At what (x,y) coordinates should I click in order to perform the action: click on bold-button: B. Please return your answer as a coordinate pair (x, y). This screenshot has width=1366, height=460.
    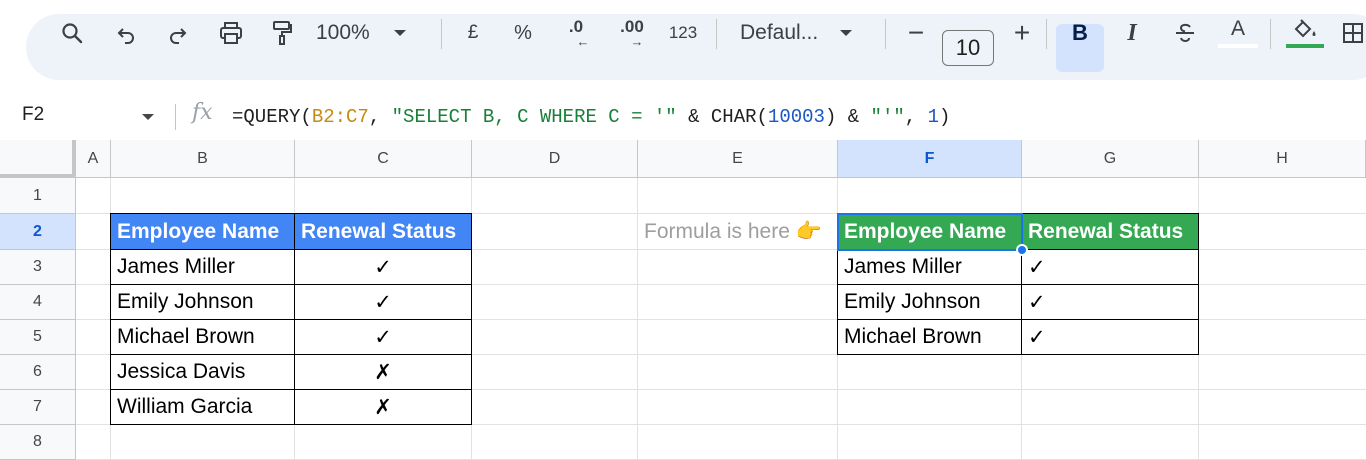
    Looking at the image, I should click on (1080, 33).